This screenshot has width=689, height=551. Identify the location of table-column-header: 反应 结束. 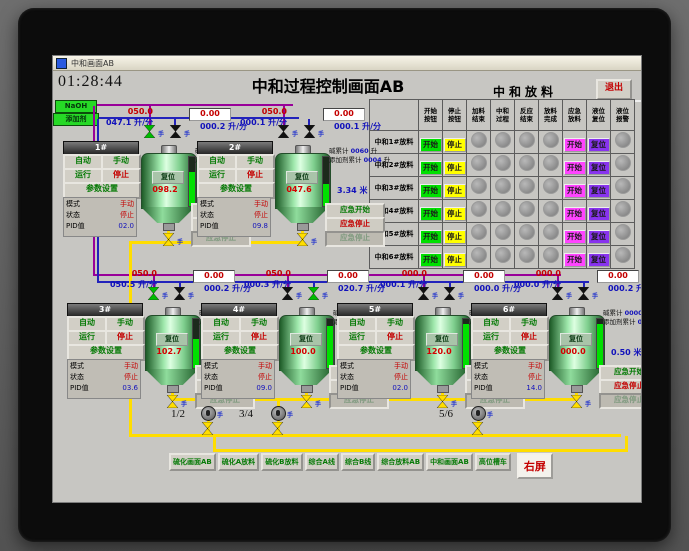
(526, 115).